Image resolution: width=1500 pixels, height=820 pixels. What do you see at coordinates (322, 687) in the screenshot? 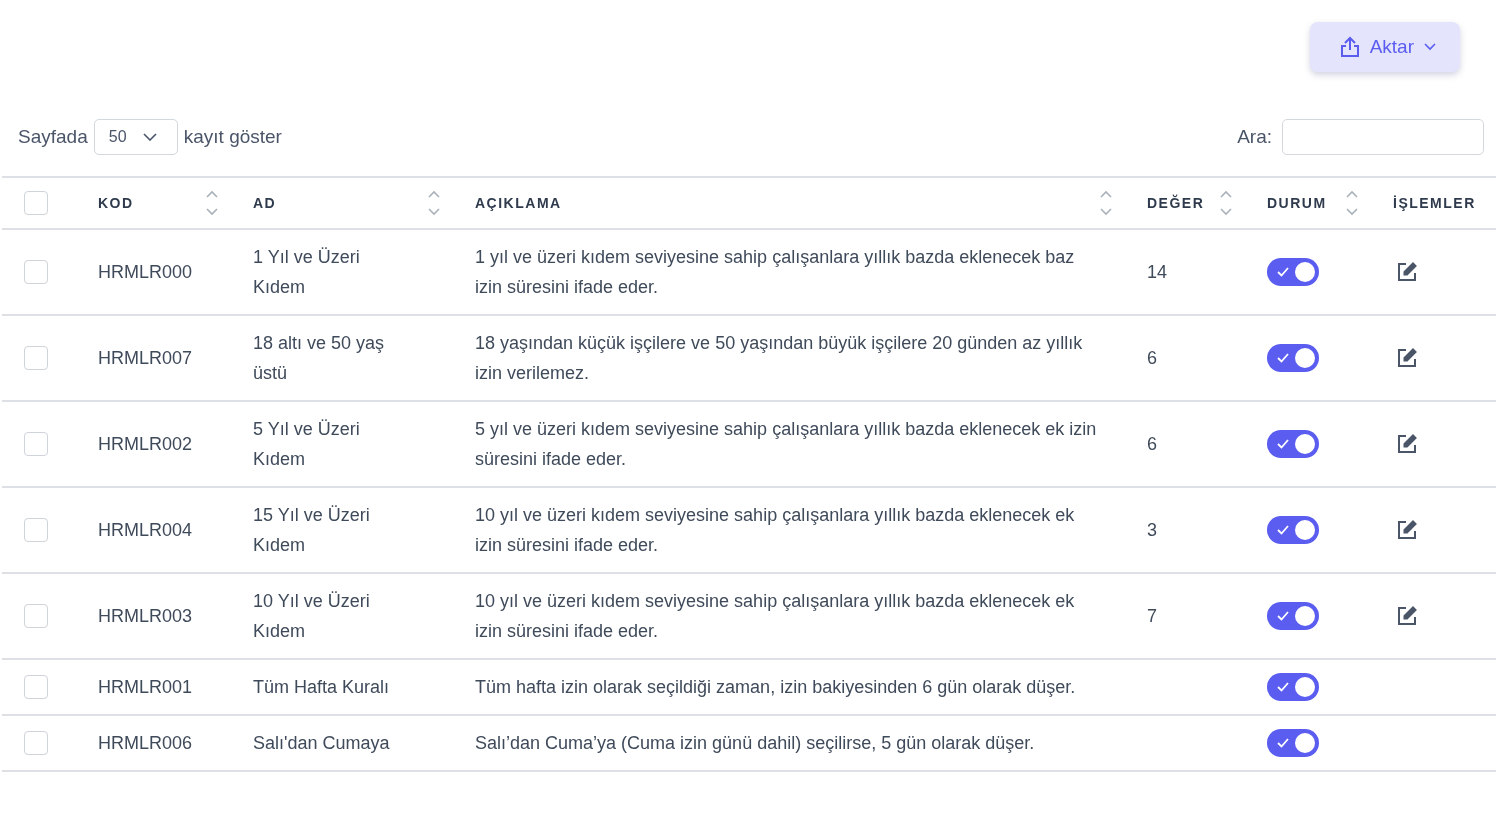
I see `name-text: Tüm Hafta Kuralı` at bounding box center [322, 687].